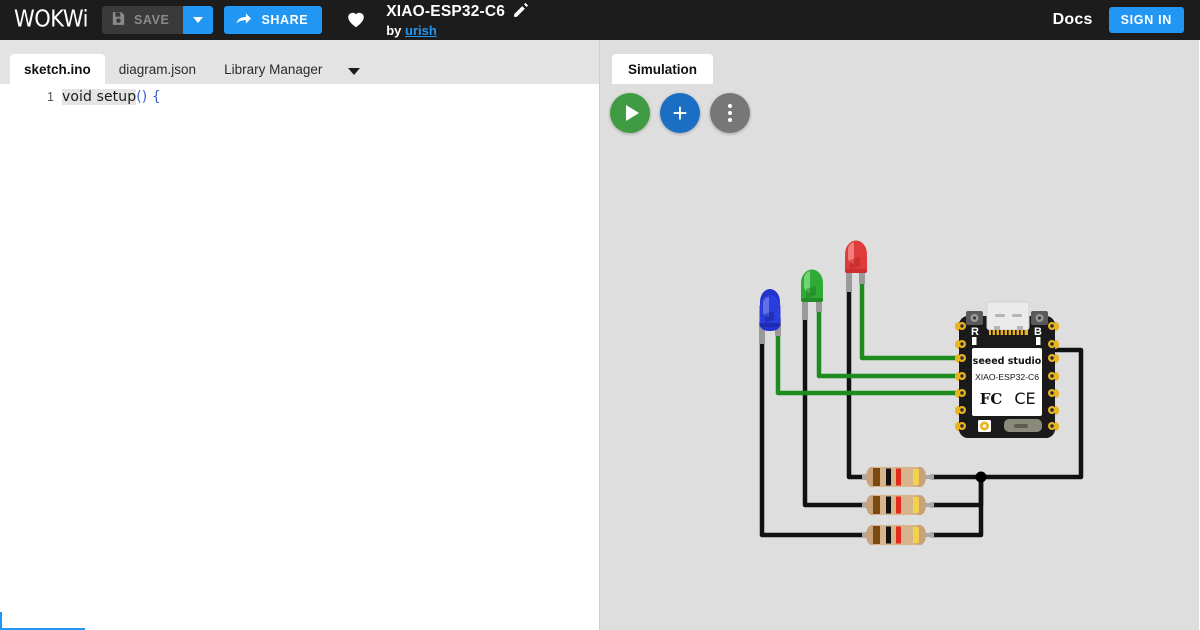 The image size is (1200, 630). Describe the element at coordinates (1007, 361) in the screenshot. I see `board-vendor-text: seeed studio` at that location.